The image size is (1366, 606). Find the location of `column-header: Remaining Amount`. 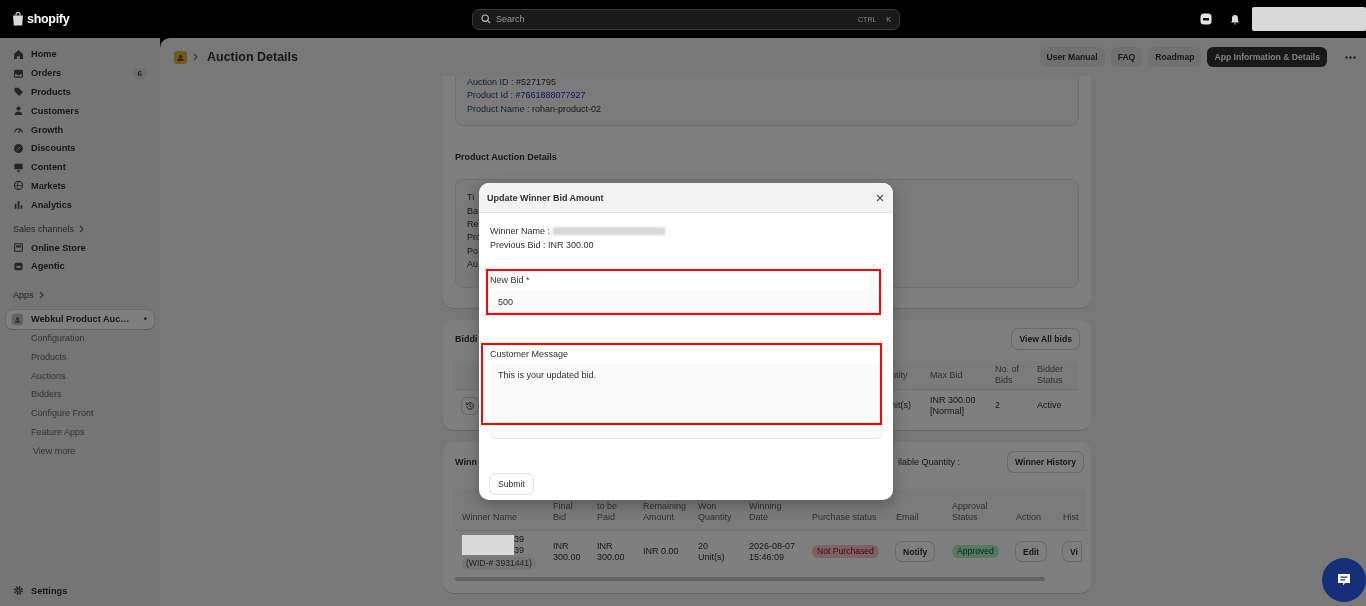

column-header: Remaining Amount is located at coordinates (665, 511).